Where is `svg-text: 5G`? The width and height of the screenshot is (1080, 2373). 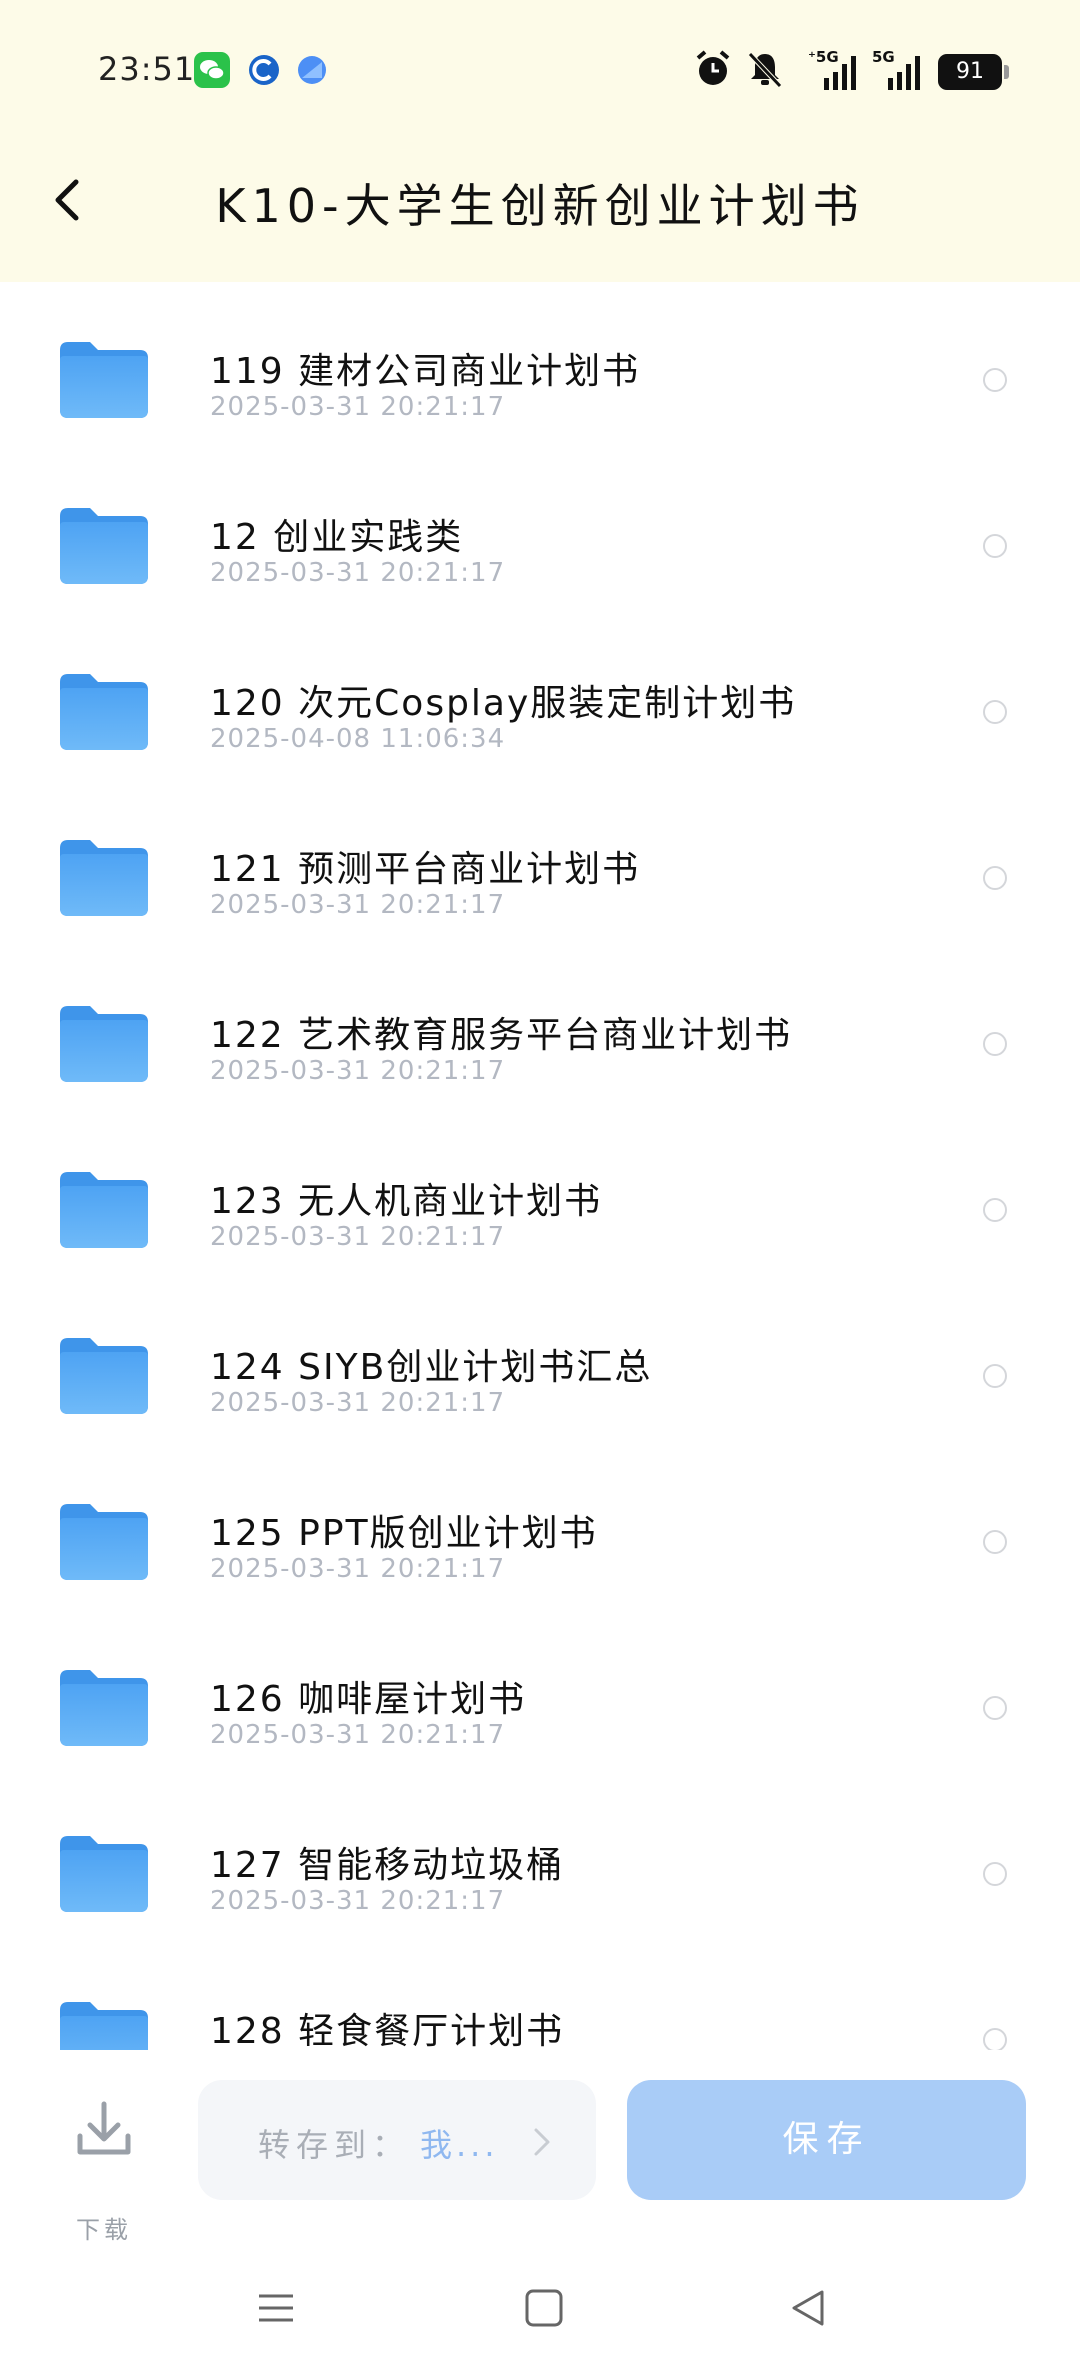 svg-text: 5G is located at coordinates (883, 57).